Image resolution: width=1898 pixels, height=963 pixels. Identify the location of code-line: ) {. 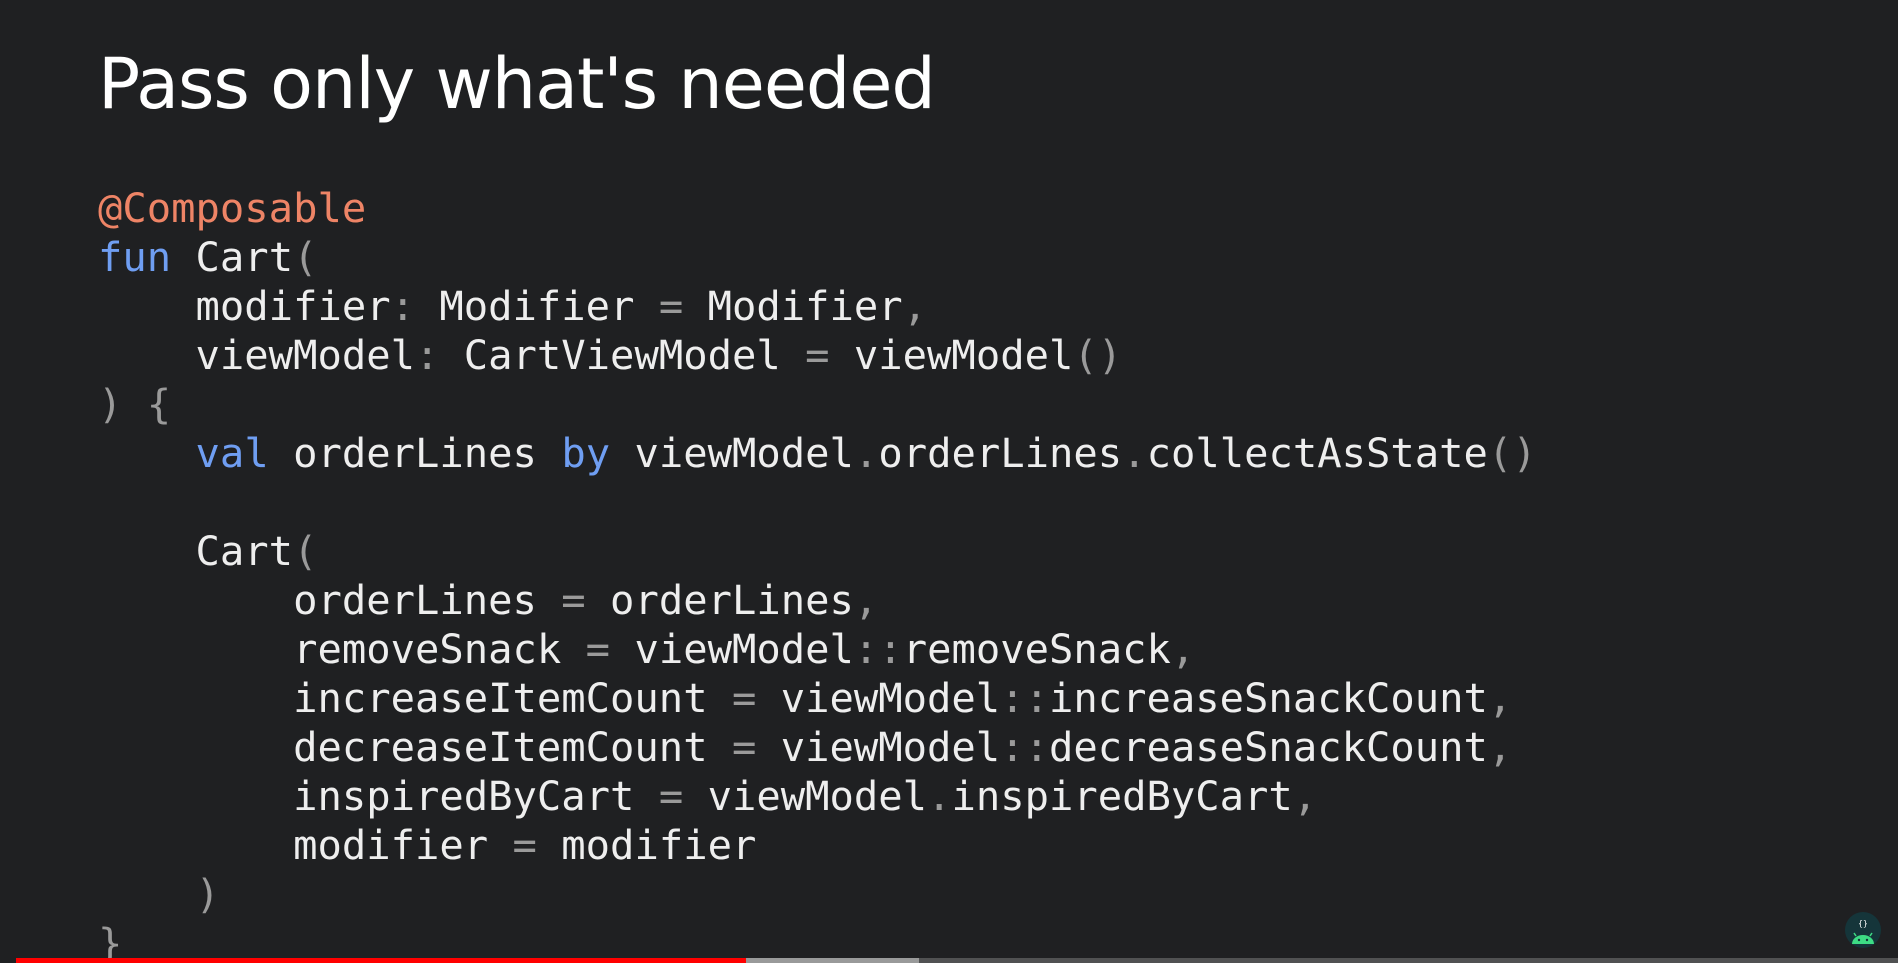
(817, 404).